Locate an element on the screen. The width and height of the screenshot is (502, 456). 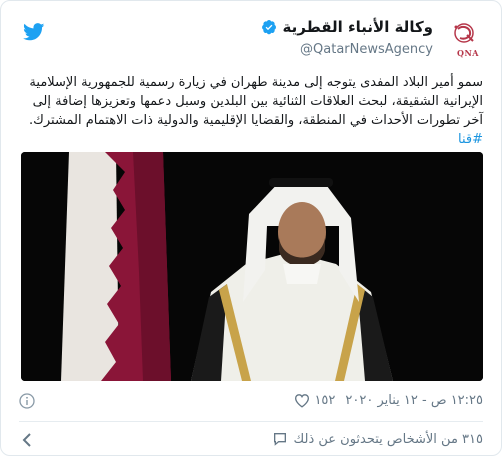
logo-text: QNA is located at coordinates (468, 53).